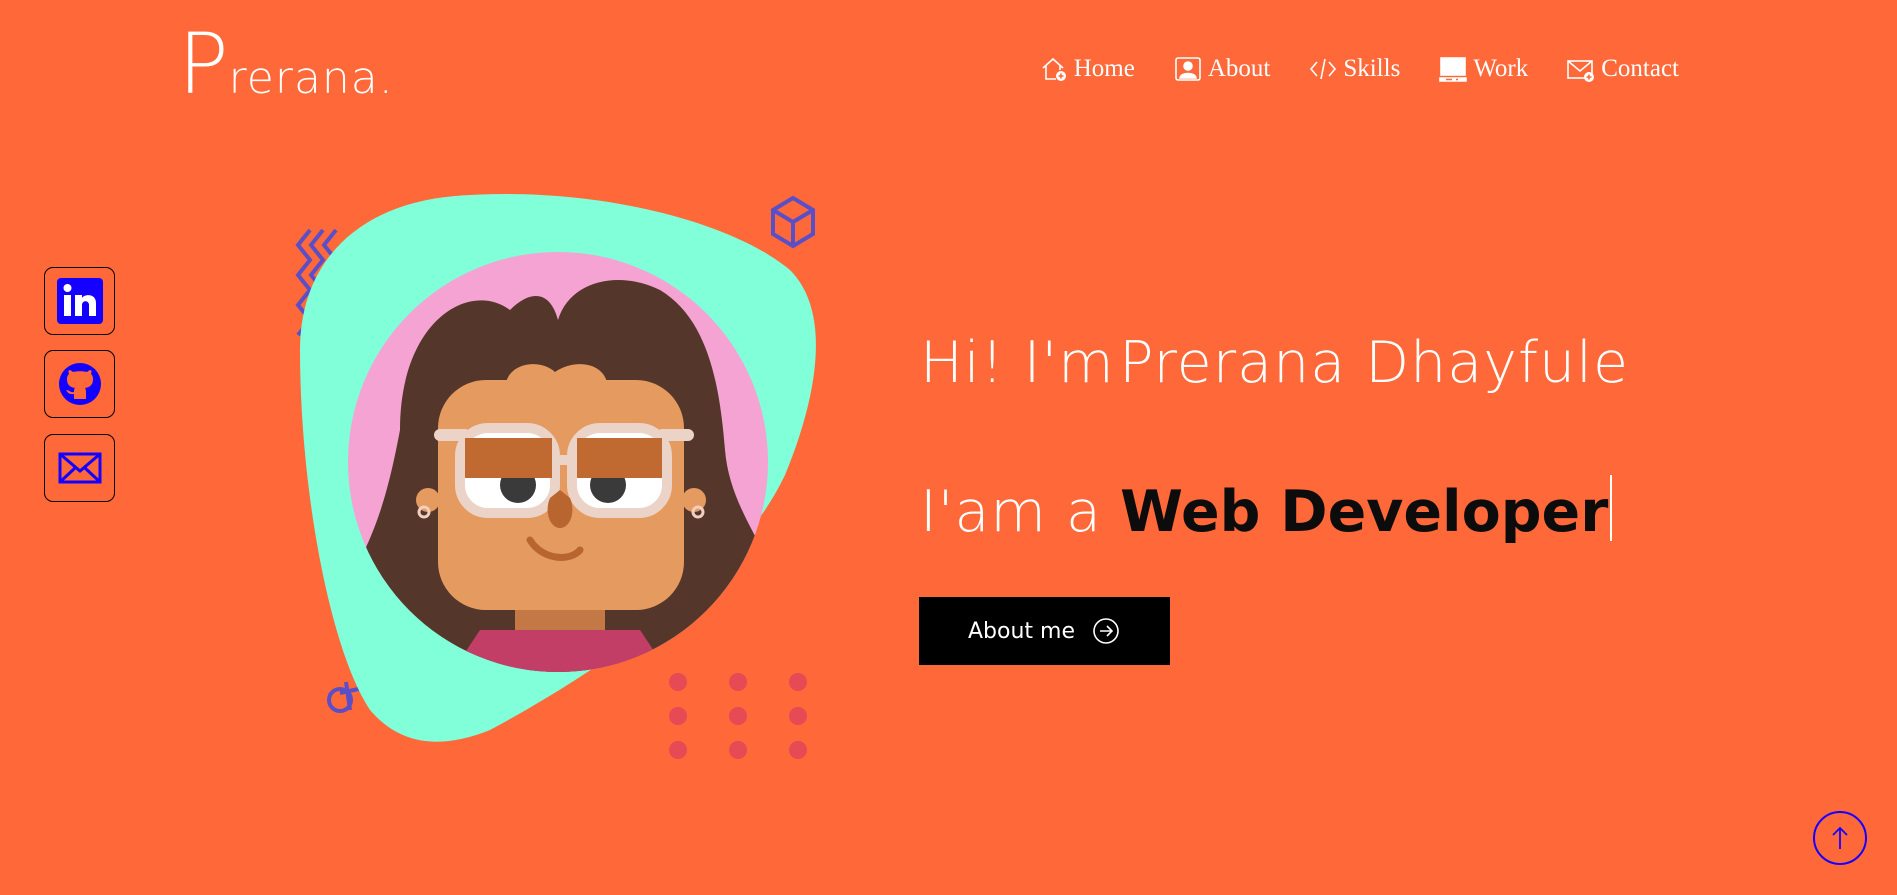 Image resolution: width=1897 pixels, height=895 pixels. What do you see at coordinates (1017, 363) in the screenshot?
I see `greeting-prefix: Hi! I'm` at bounding box center [1017, 363].